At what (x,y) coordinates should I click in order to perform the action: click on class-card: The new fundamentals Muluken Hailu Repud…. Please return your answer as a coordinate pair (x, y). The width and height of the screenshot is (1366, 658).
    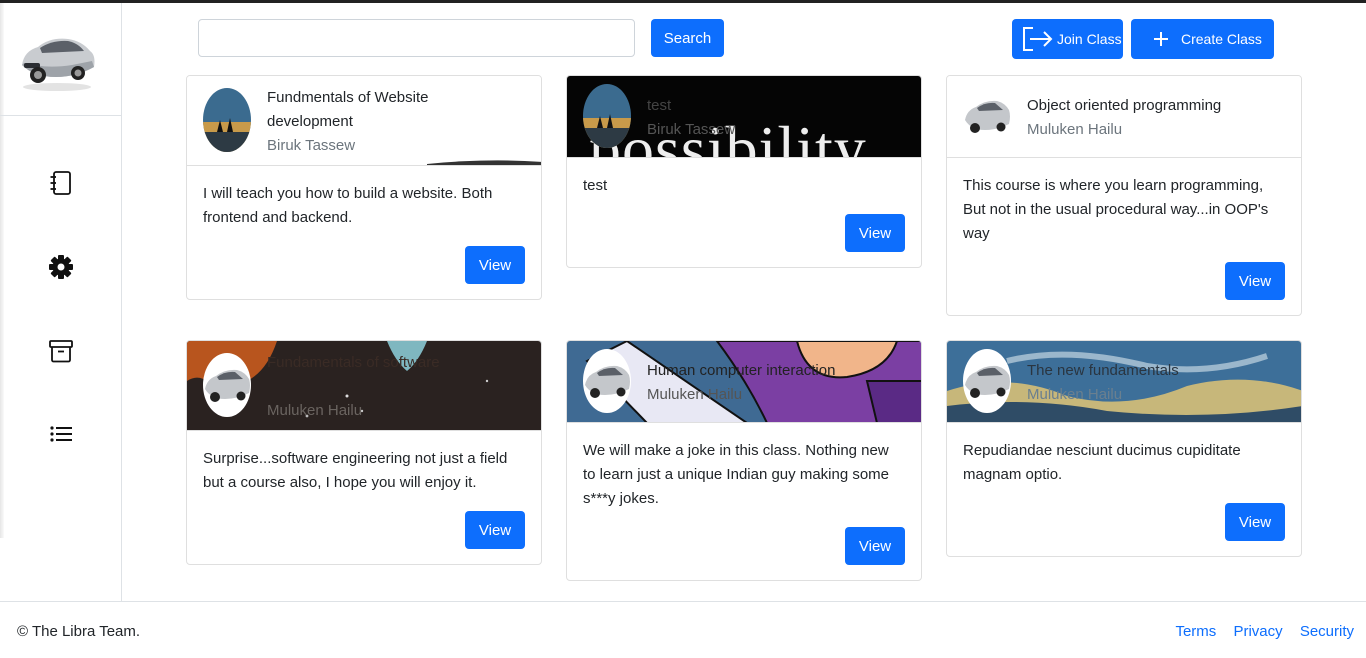
    Looking at the image, I should click on (1124, 448).